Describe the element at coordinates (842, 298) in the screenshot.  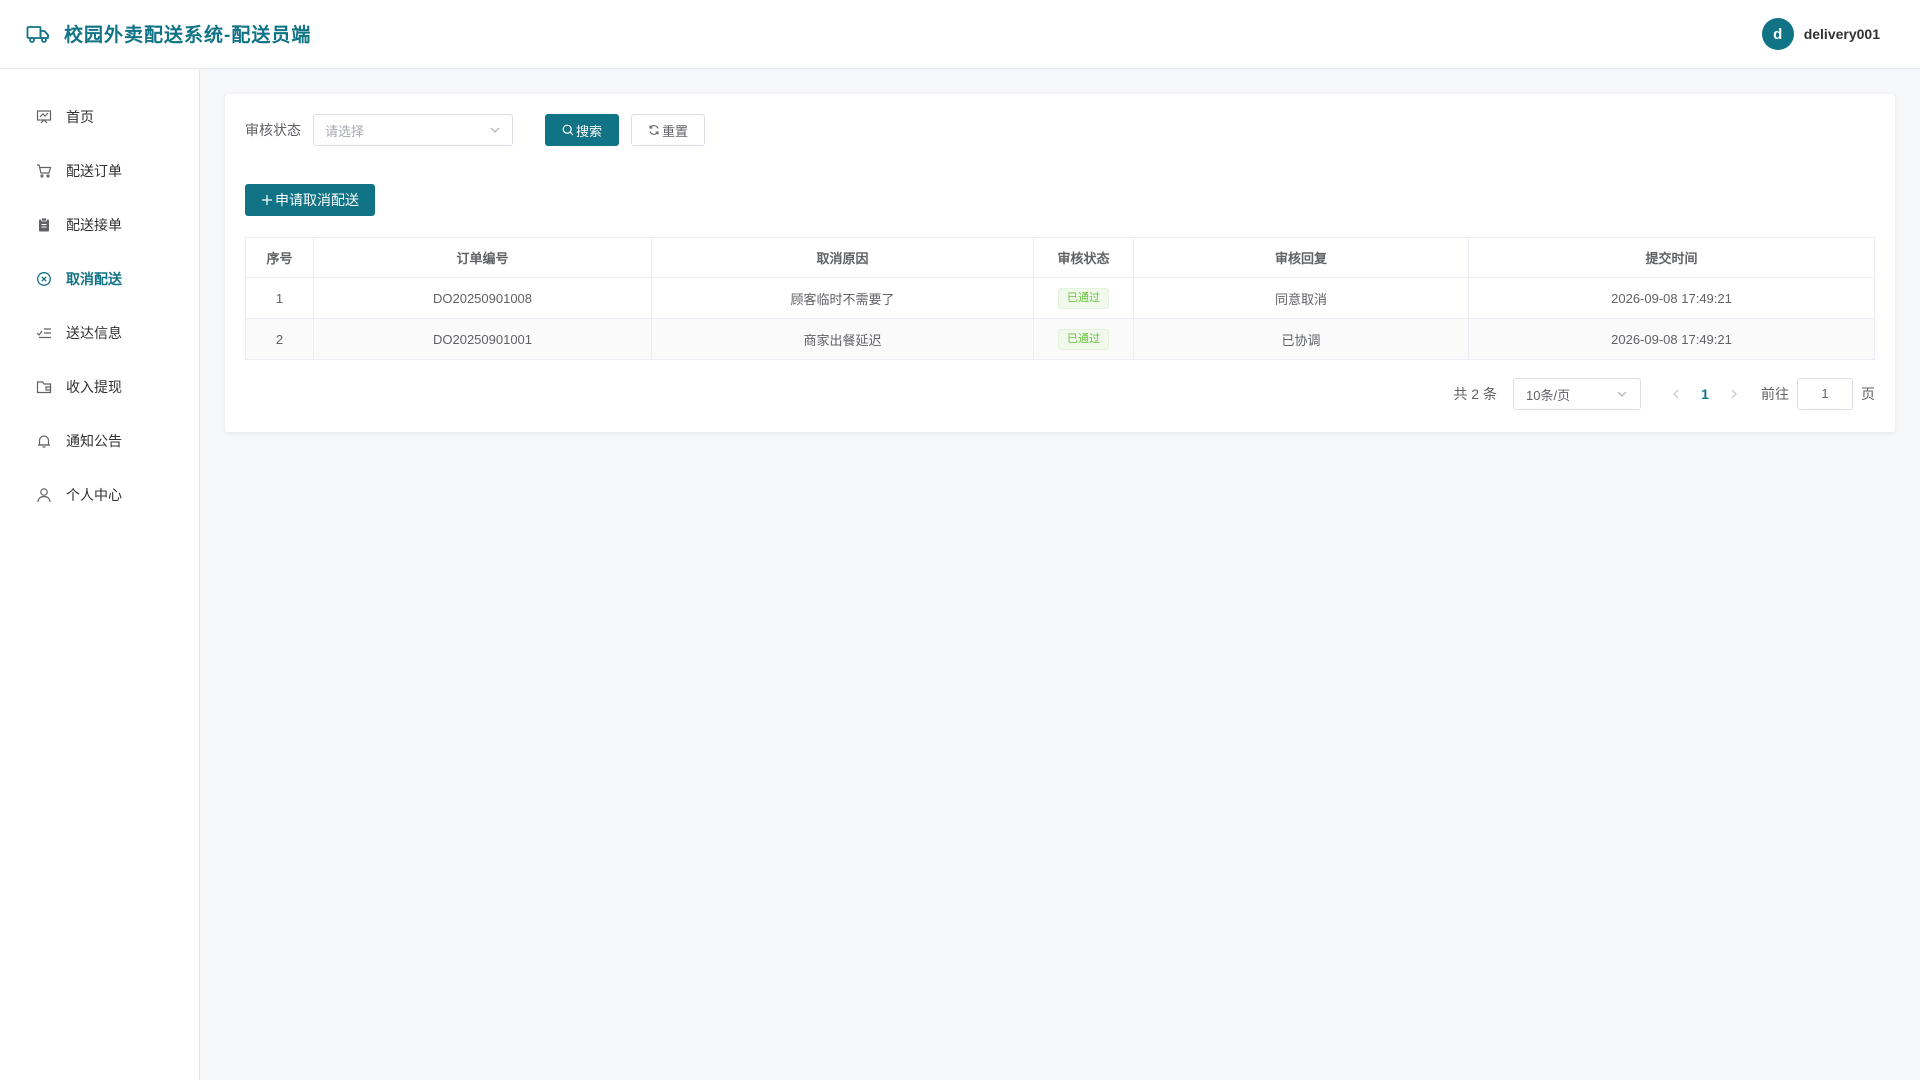
I see `cancel-reason: 顾客临时不需要了` at that location.